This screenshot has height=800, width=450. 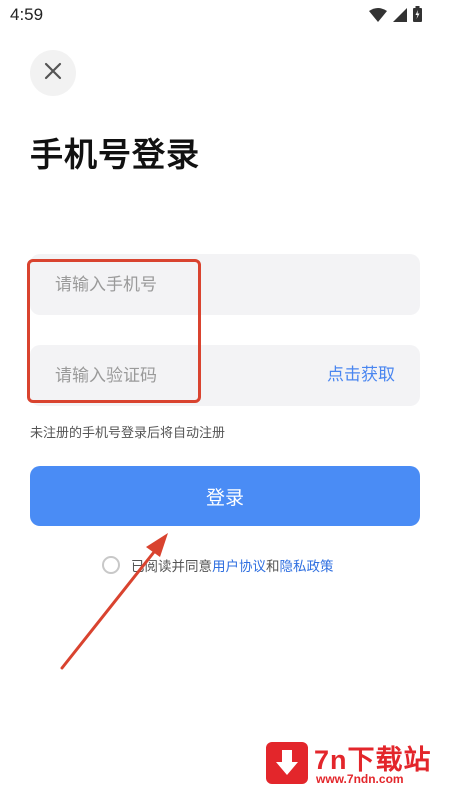 I want to click on status-icons, so click(x=395, y=16).